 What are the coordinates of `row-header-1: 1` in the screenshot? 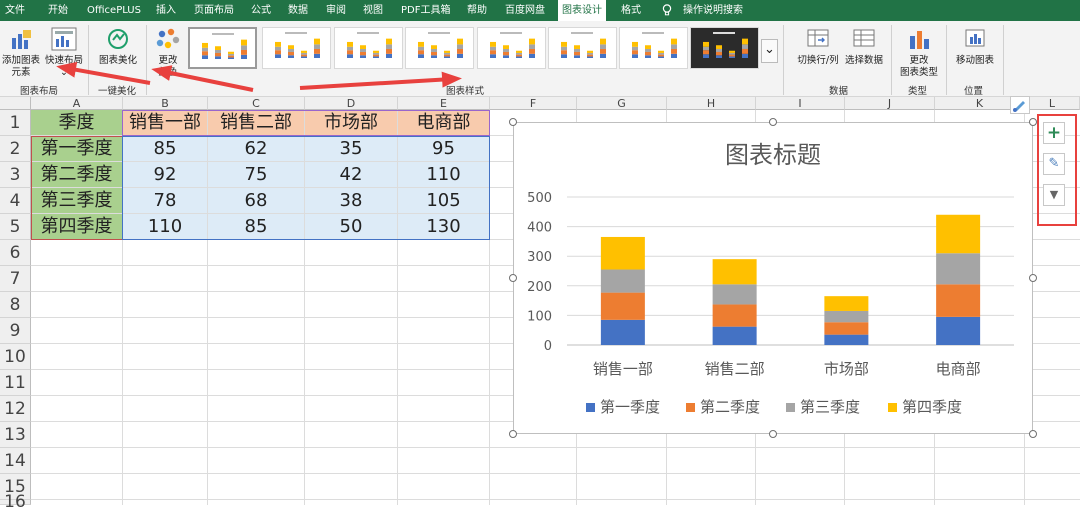 It's located at (15, 123).